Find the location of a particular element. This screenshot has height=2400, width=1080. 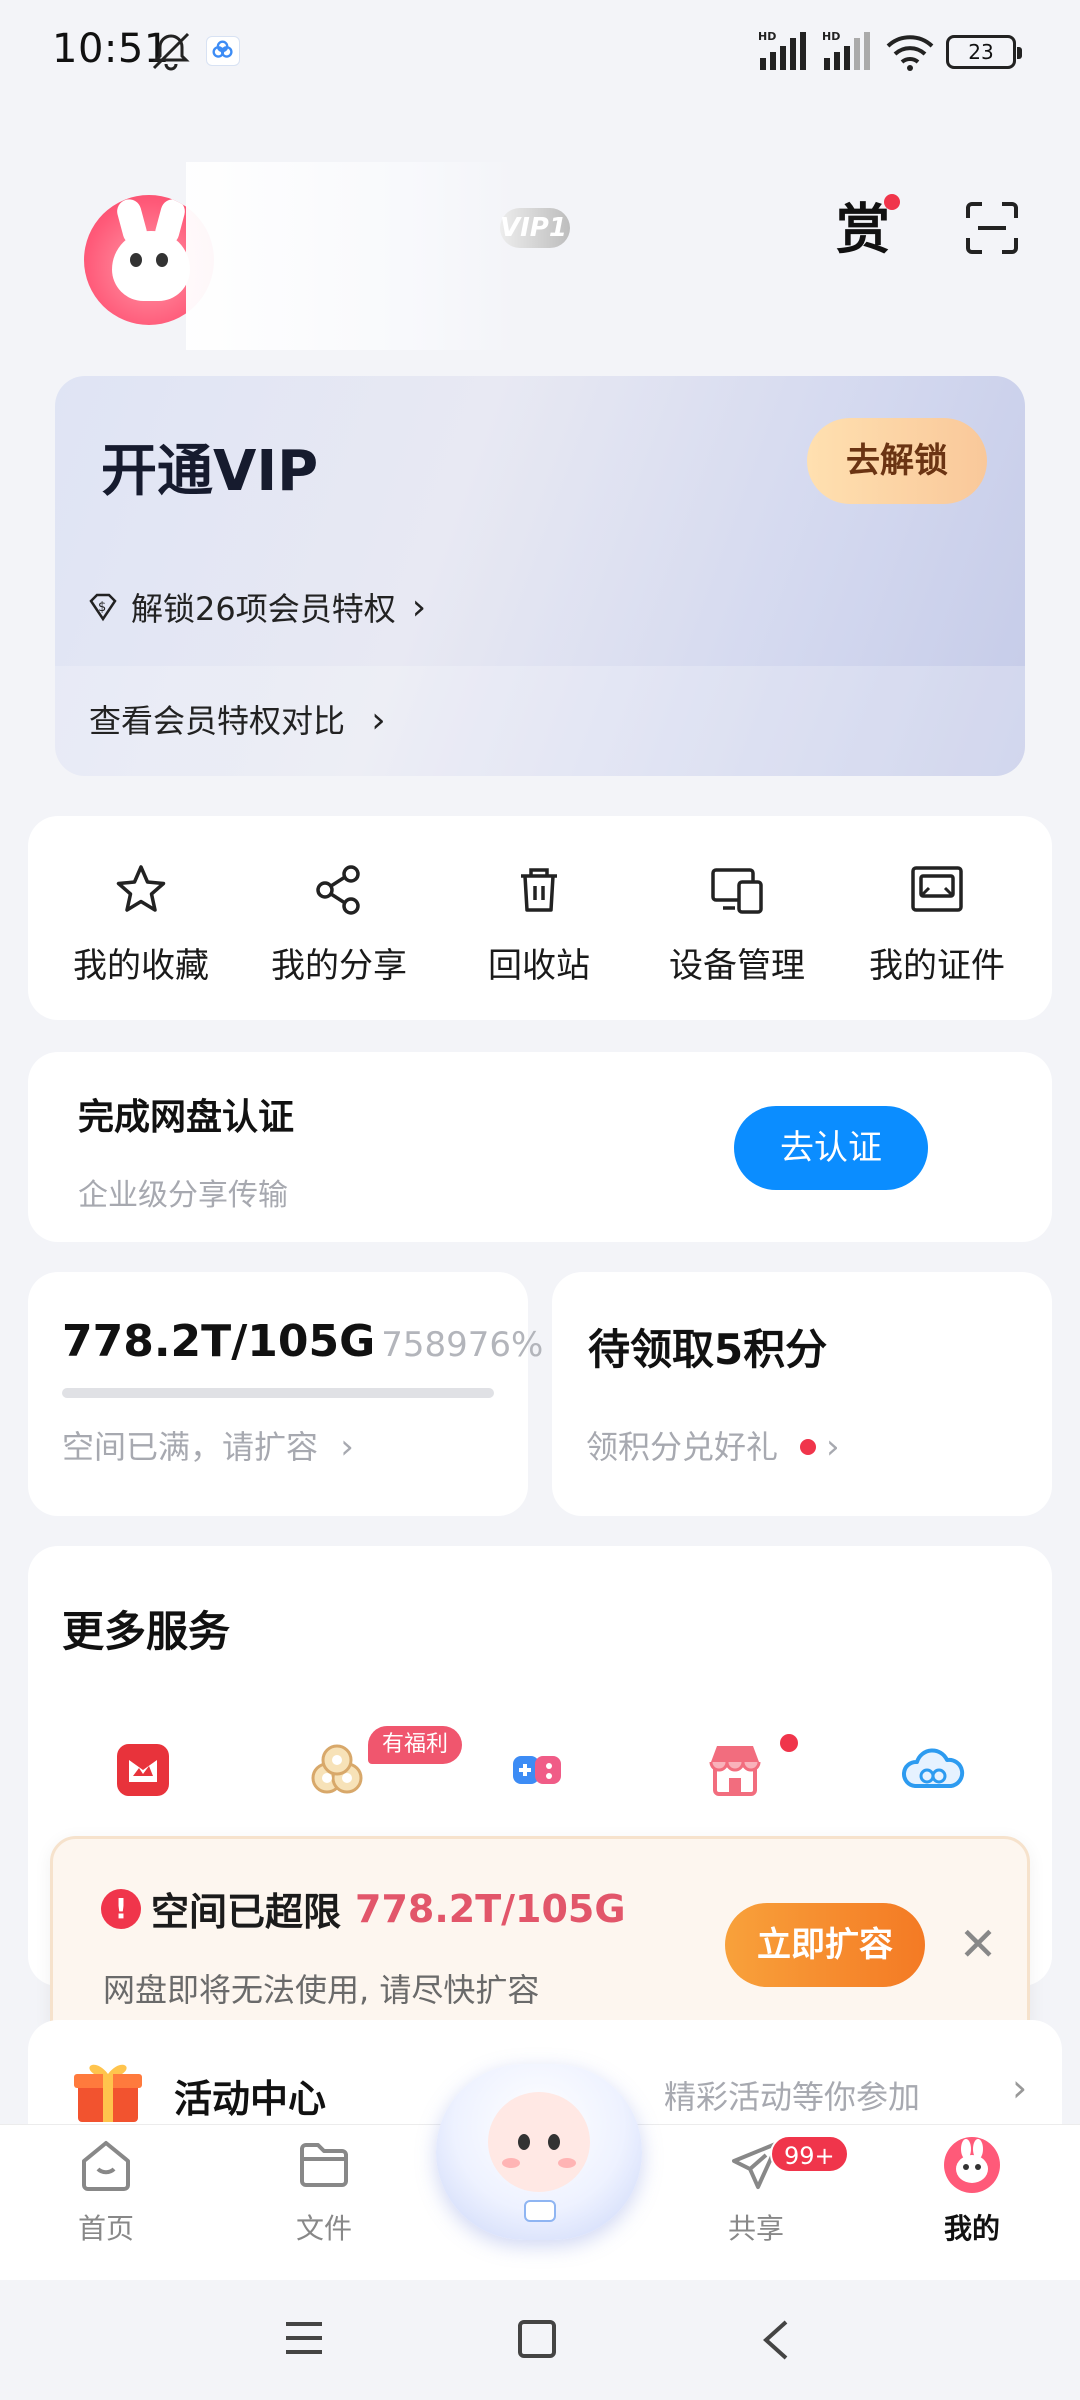

scan-icon is located at coordinates (992, 228).